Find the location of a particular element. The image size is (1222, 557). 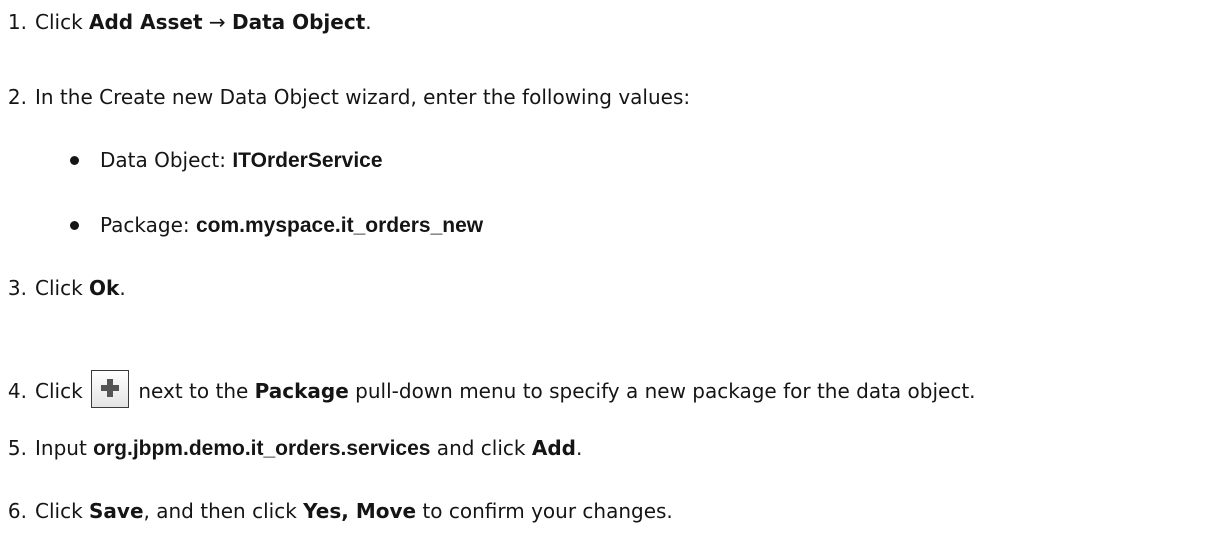

step-number: 5. is located at coordinates (17, 448).